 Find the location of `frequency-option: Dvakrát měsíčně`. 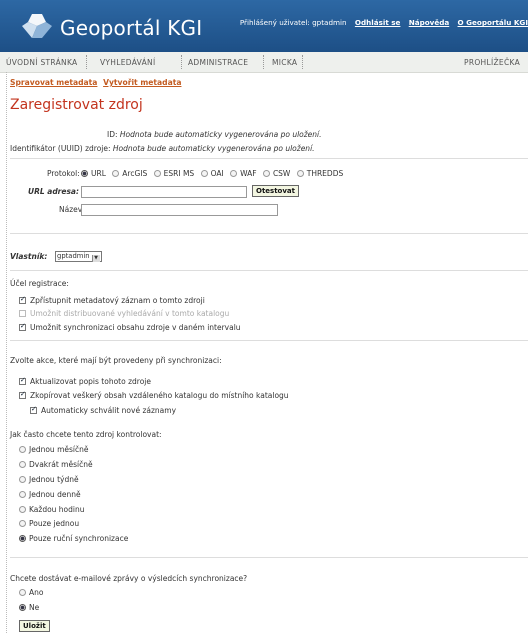

frequency-option: Dvakrát měsíčně is located at coordinates (56, 464).